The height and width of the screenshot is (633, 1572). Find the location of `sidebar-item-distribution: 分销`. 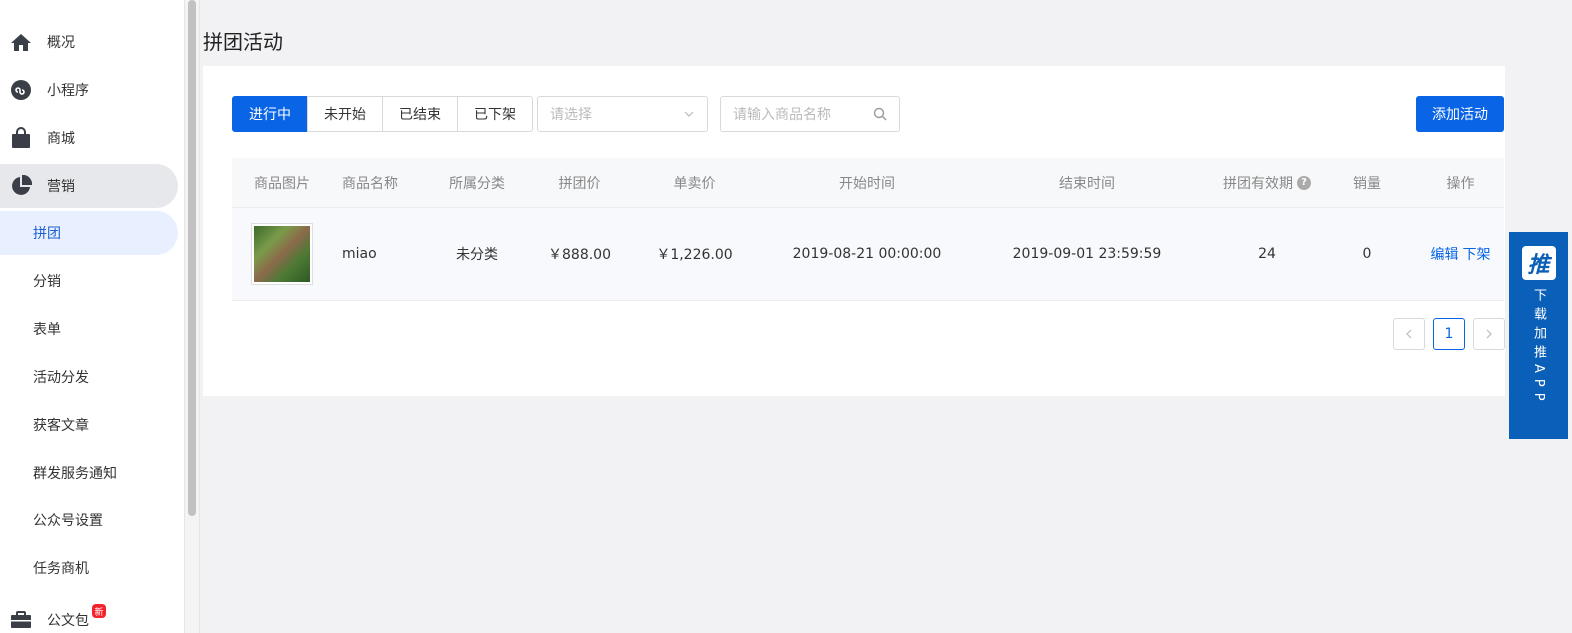

sidebar-item-distribution: 分销 is located at coordinates (89, 281).